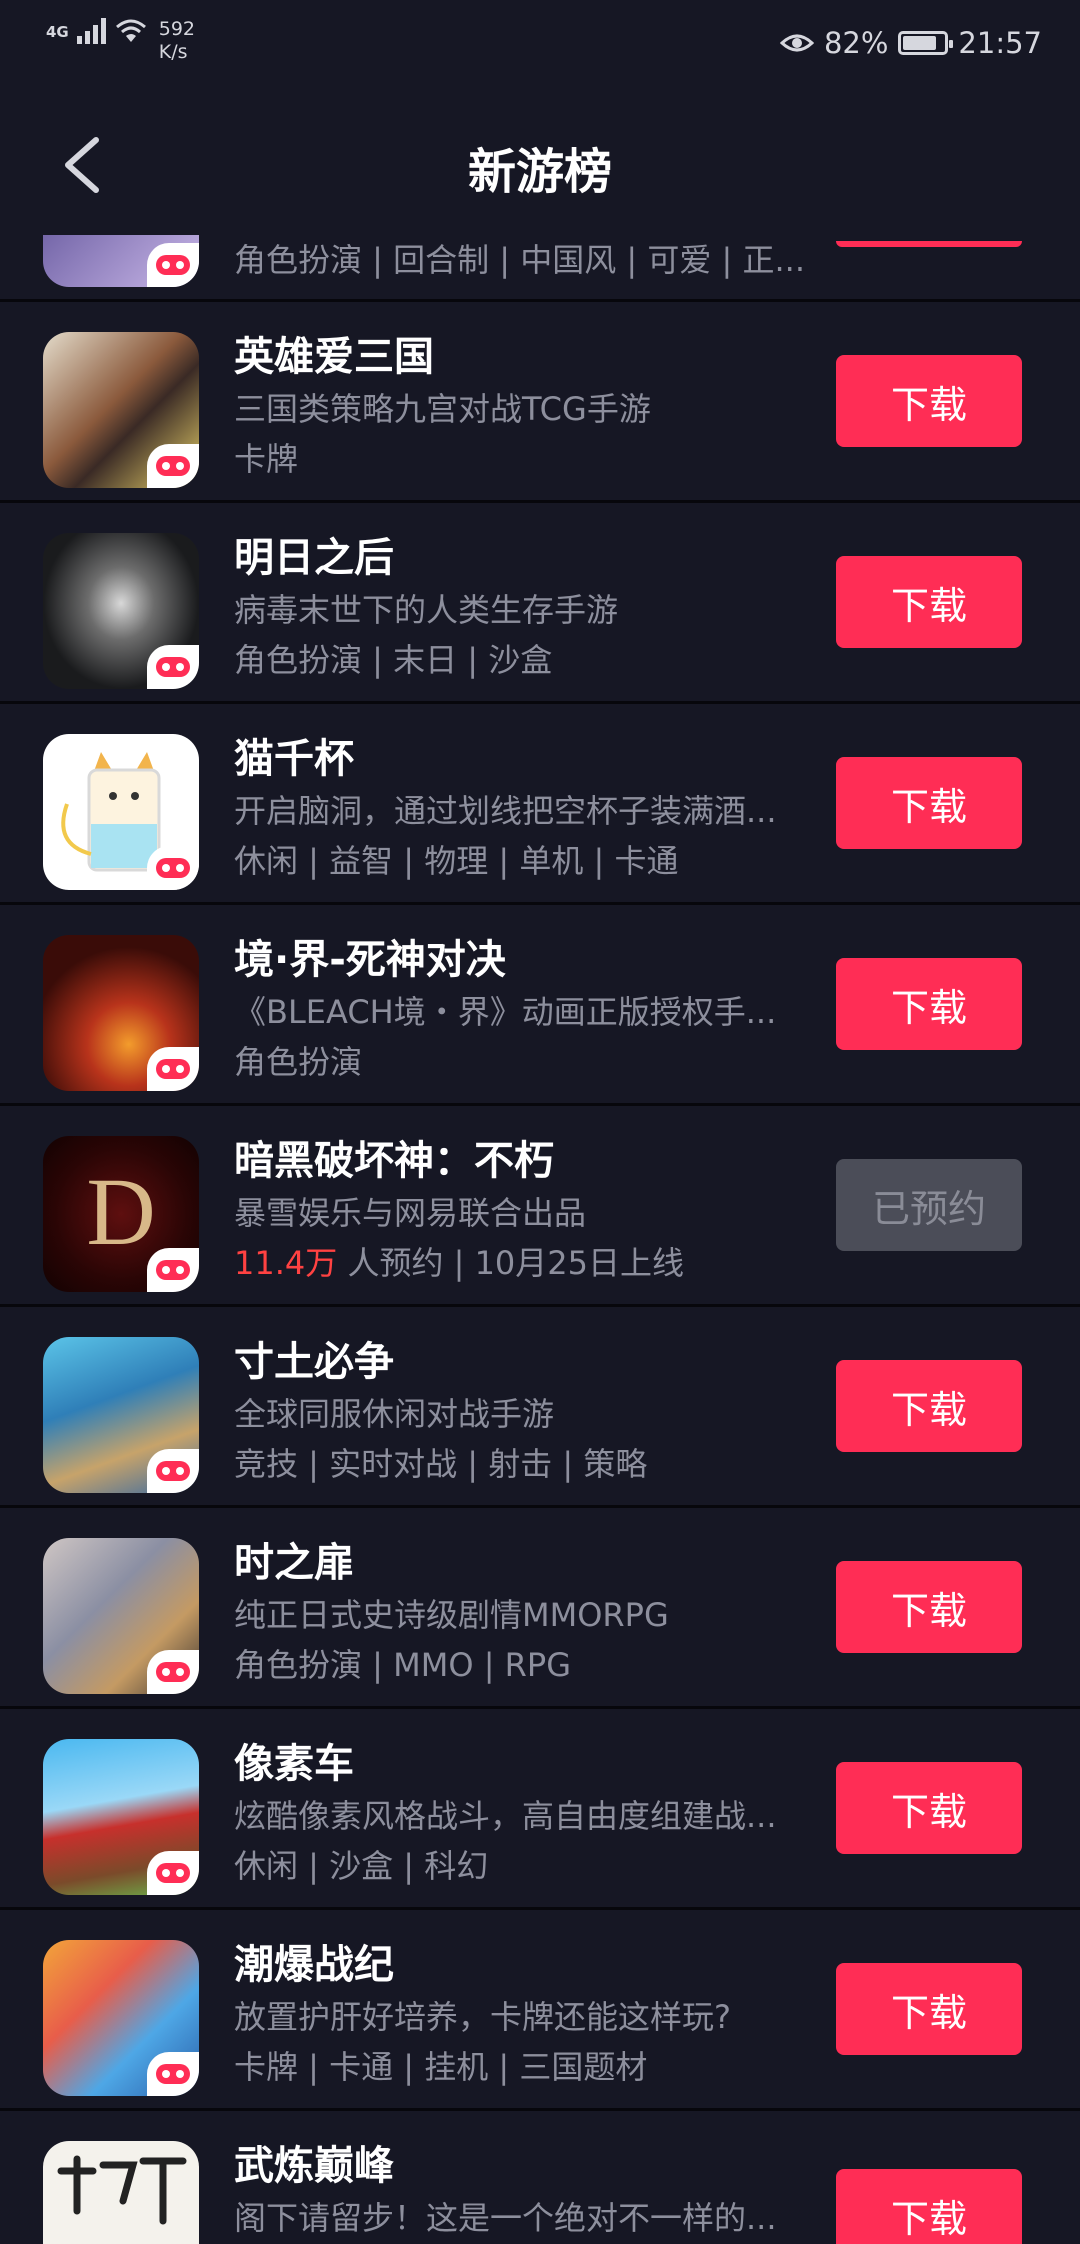 This screenshot has height=2244, width=1080. I want to click on game-tags: 休闲 | 益智 | 物理 | 单机 | 卡通, so click(456, 861).